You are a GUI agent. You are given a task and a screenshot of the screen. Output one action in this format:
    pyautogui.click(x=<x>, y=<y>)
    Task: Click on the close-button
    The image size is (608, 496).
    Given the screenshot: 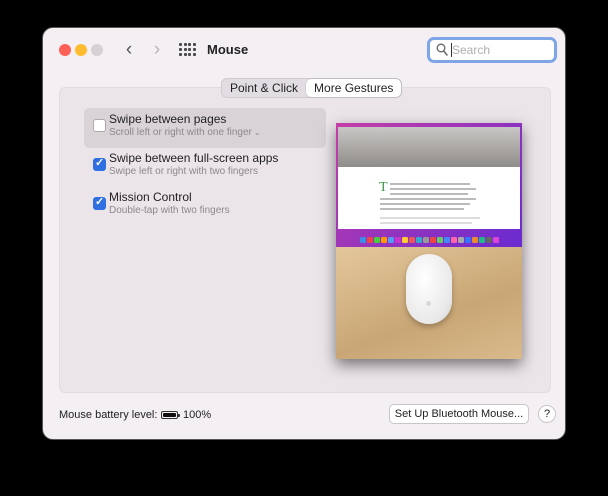 What is the action you would take?
    pyautogui.click(x=65, y=50)
    